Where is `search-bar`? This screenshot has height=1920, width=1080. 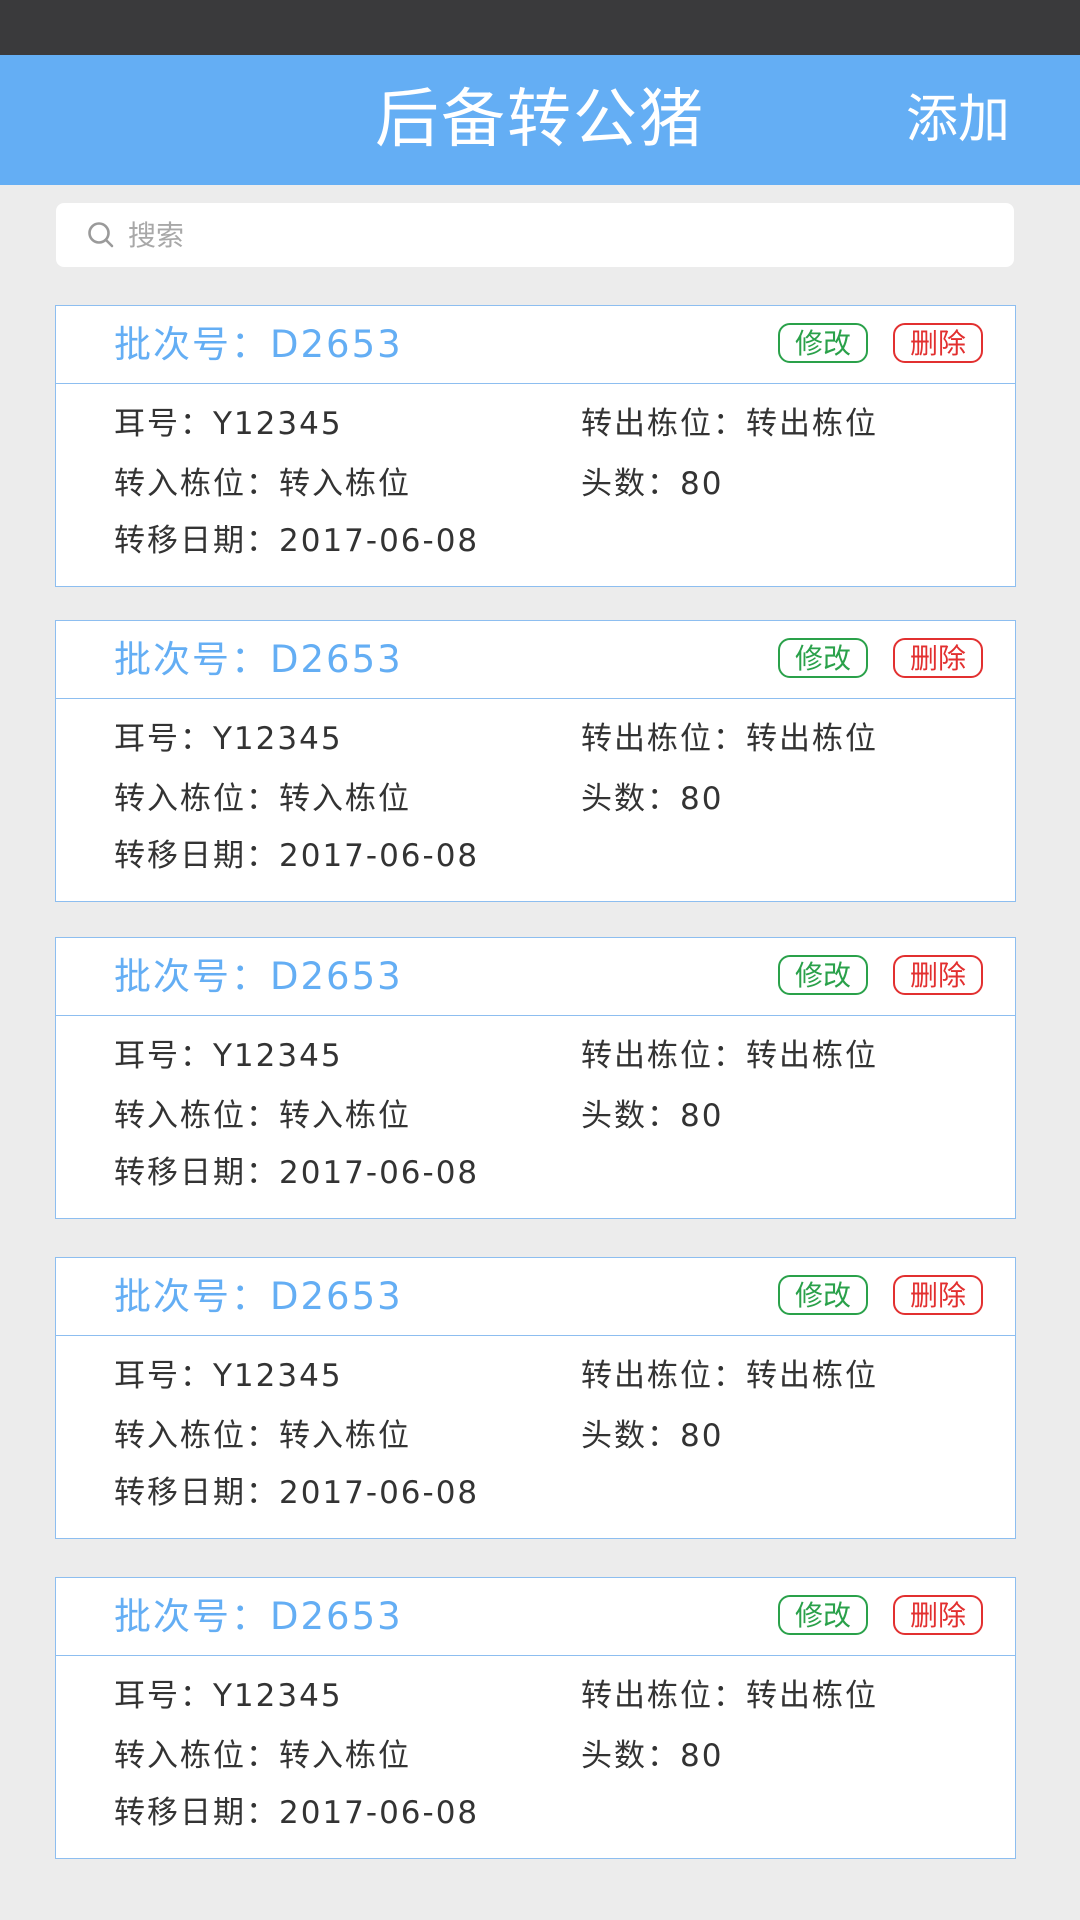 search-bar is located at coordinates (535, 235).